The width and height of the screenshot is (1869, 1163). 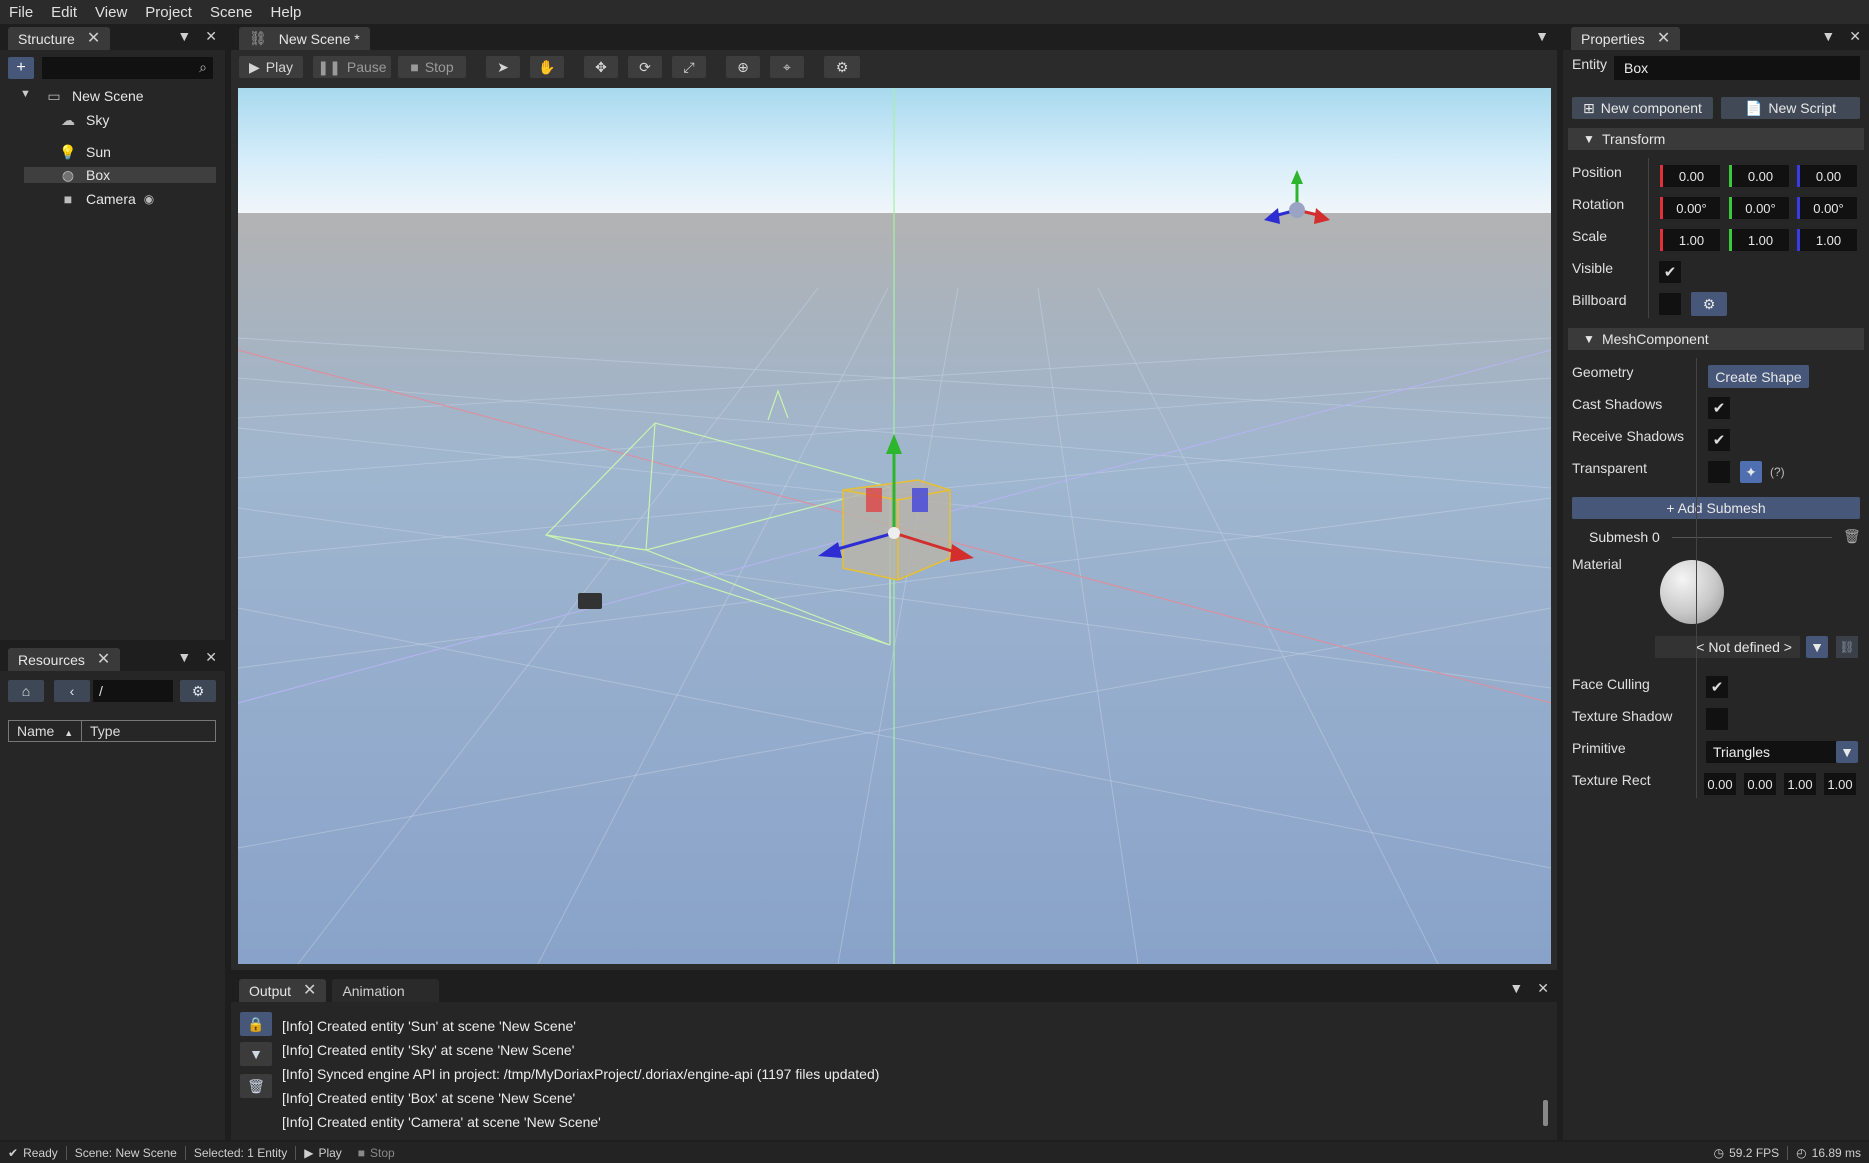 I want to click on eye-icon: ◉, so click(x=149, y=199).